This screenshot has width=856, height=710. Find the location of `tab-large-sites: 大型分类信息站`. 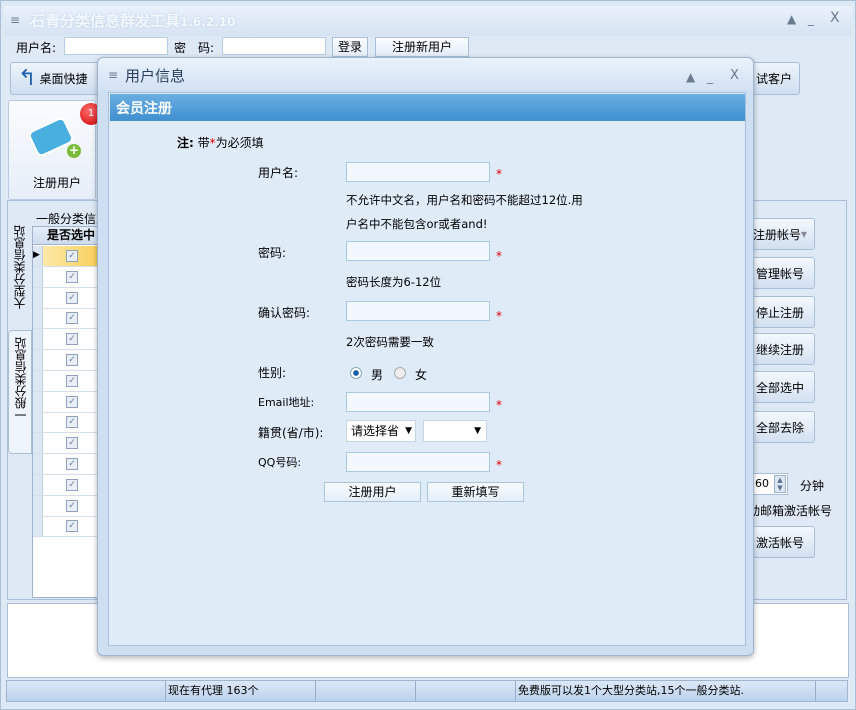

tab-large-sites: 大型分类信息站 is located at coordinates (19, 267).